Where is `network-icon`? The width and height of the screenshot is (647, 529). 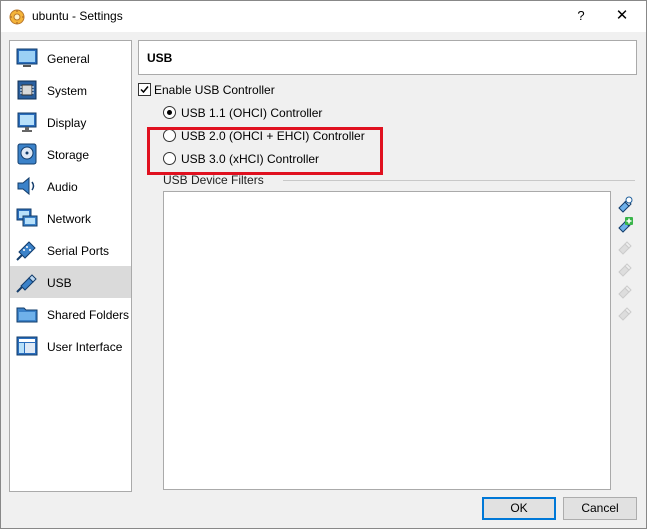 network-icon is located at coordinates (27, 217).